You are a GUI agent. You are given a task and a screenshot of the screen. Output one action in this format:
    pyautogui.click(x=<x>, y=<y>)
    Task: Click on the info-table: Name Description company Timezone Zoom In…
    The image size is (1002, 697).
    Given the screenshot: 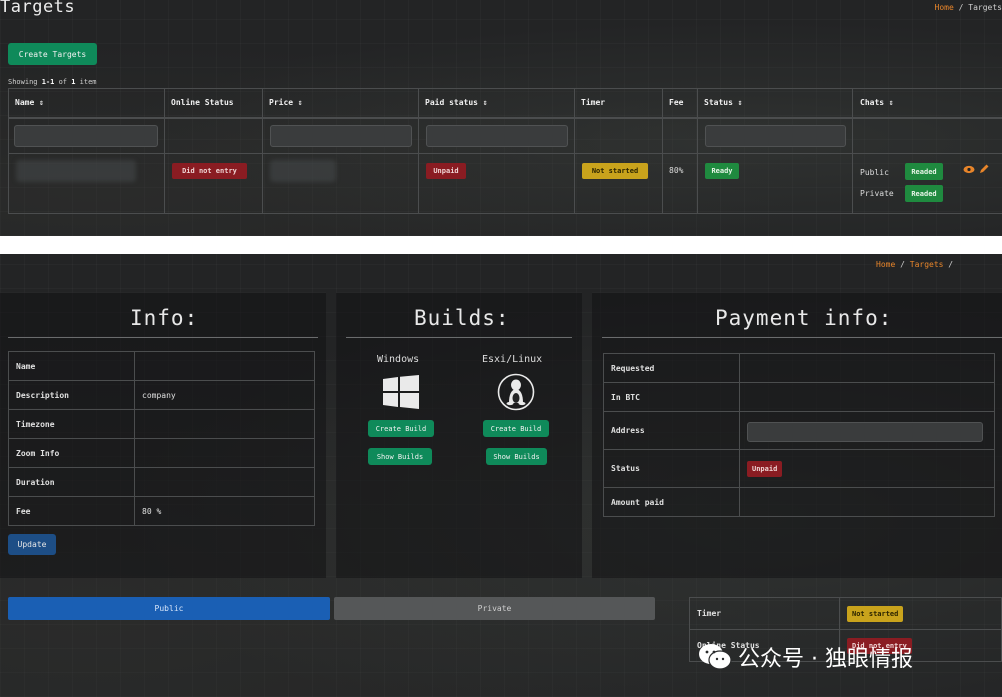 What is the action you would take?
    pyautogui.click(x=161, y=438)
    